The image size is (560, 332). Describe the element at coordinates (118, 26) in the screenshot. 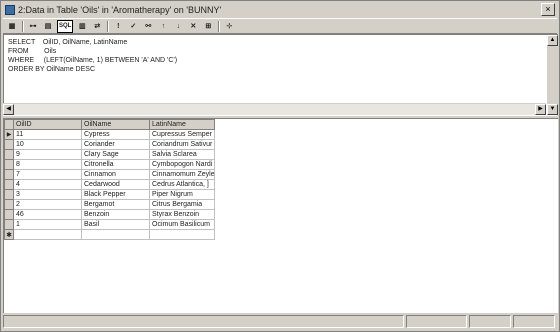

I see `run-button: !` at that location.